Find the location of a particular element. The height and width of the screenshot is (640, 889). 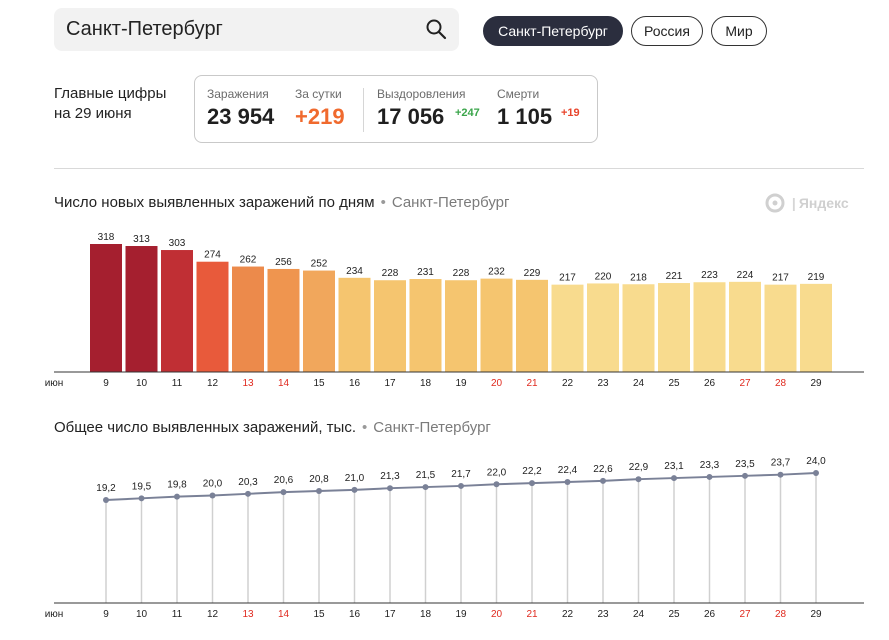

point-value-label: 19,5 is located at coordinates (142, 486).